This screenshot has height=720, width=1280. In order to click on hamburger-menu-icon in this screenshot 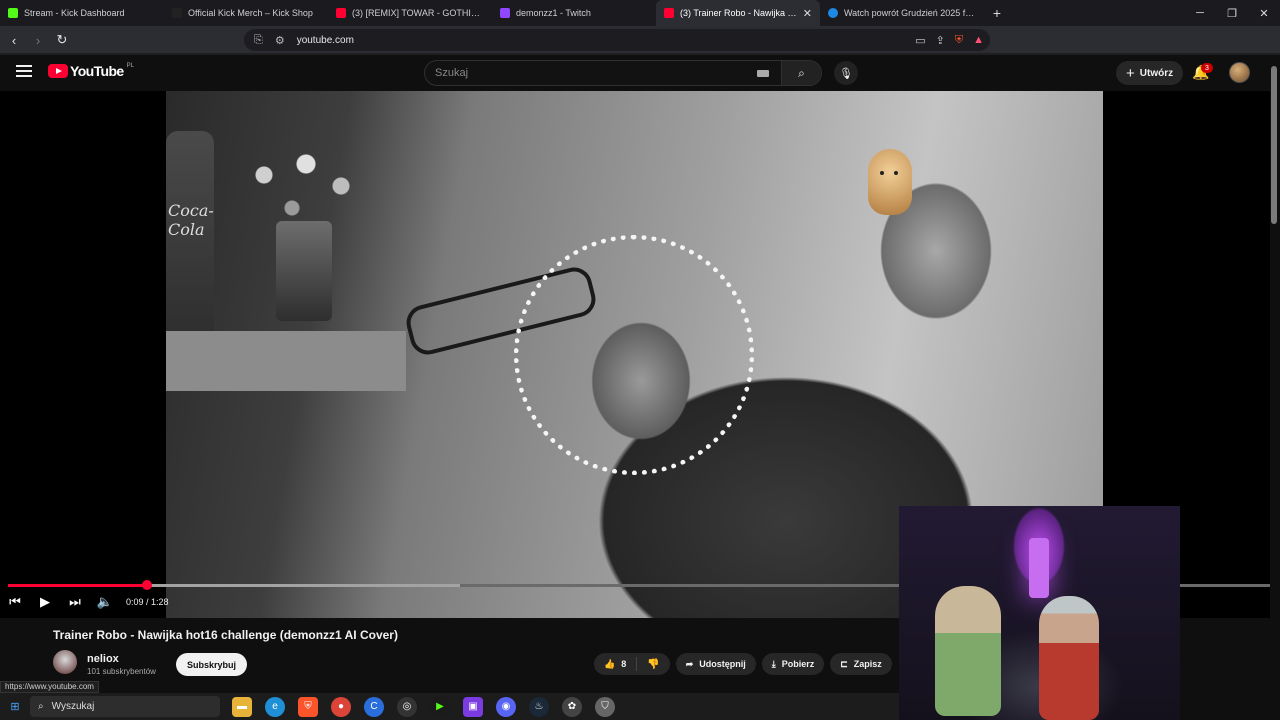, I will do `click(24, 71)`.